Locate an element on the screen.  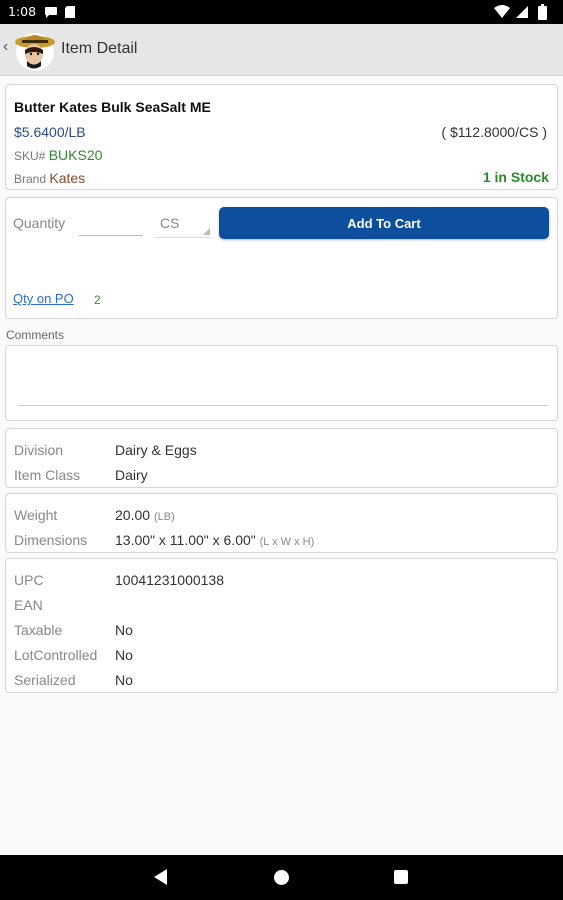
dimensions-value-group: 13.00" x 11.00" x 6.00" (L x W x H) is located at coordinates (214, 540).